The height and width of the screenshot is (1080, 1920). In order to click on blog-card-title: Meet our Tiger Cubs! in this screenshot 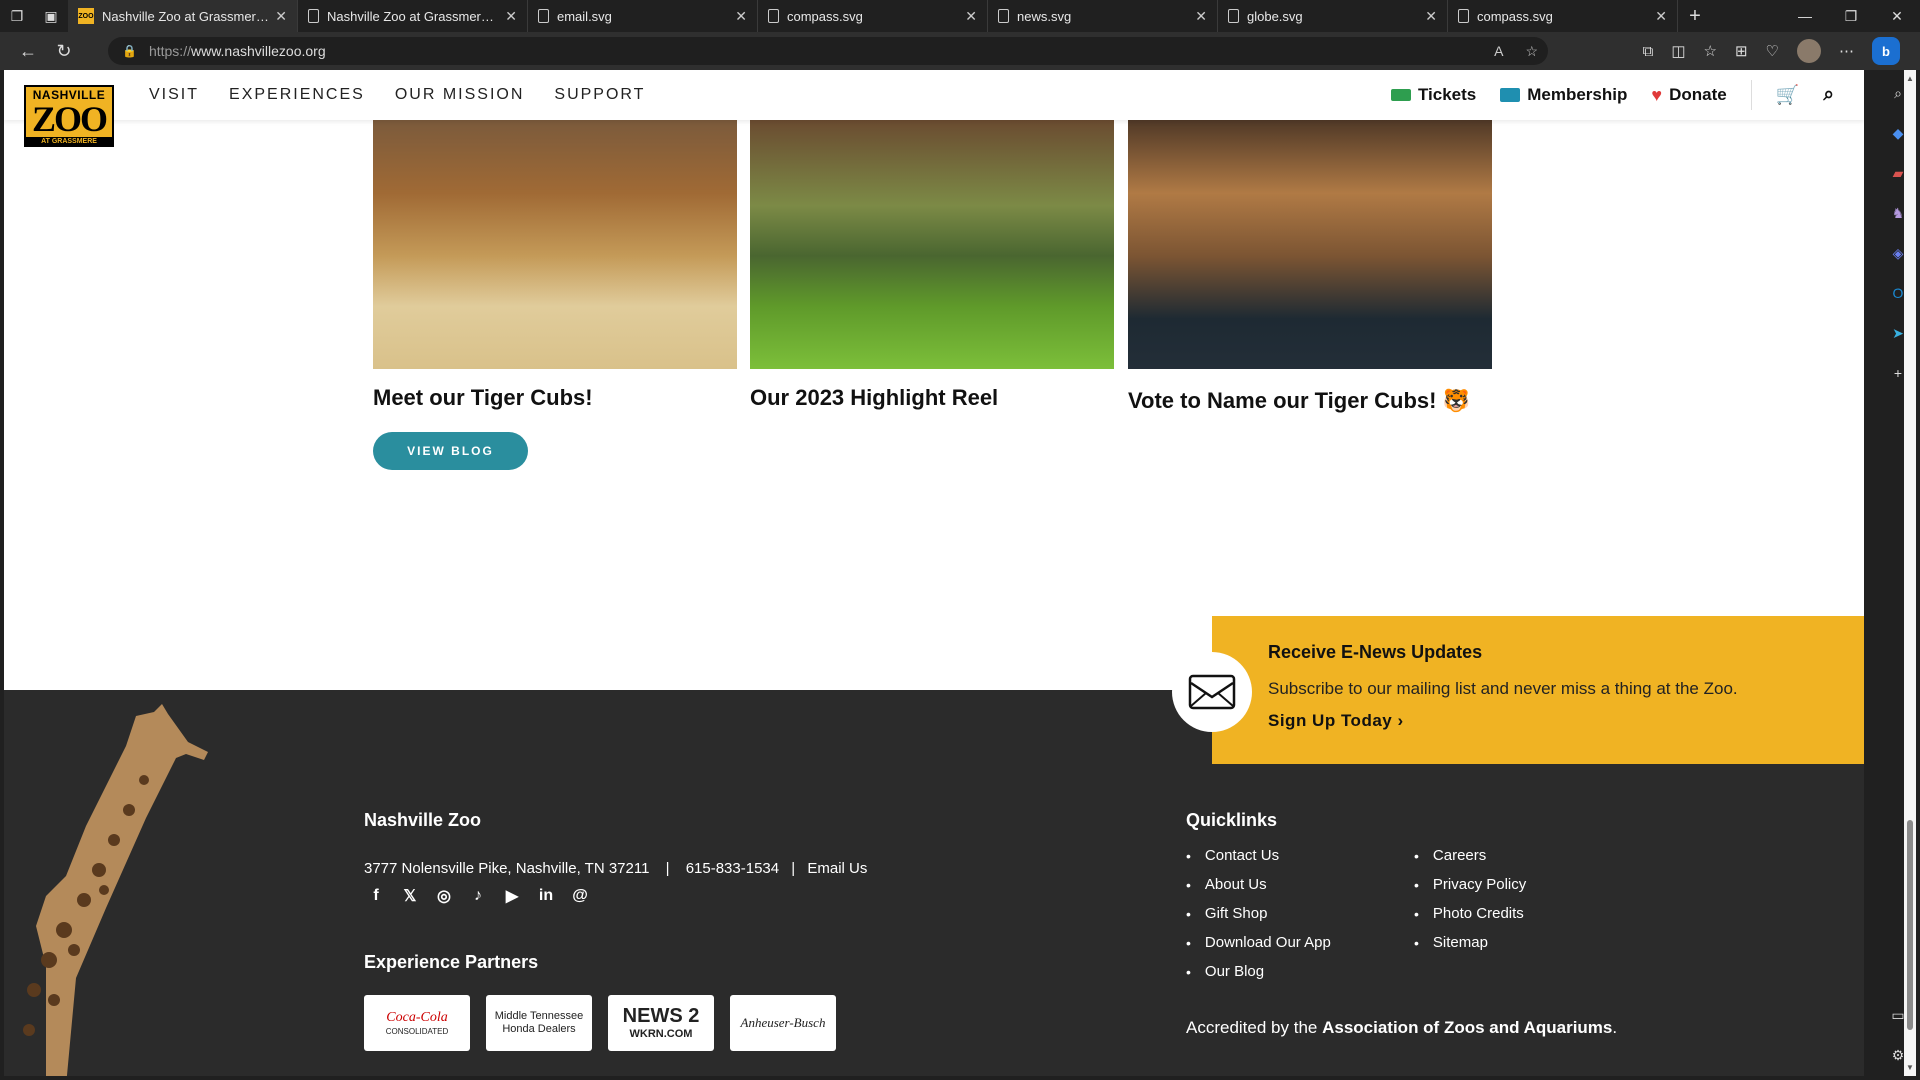, I will do `click(555, 398)`.